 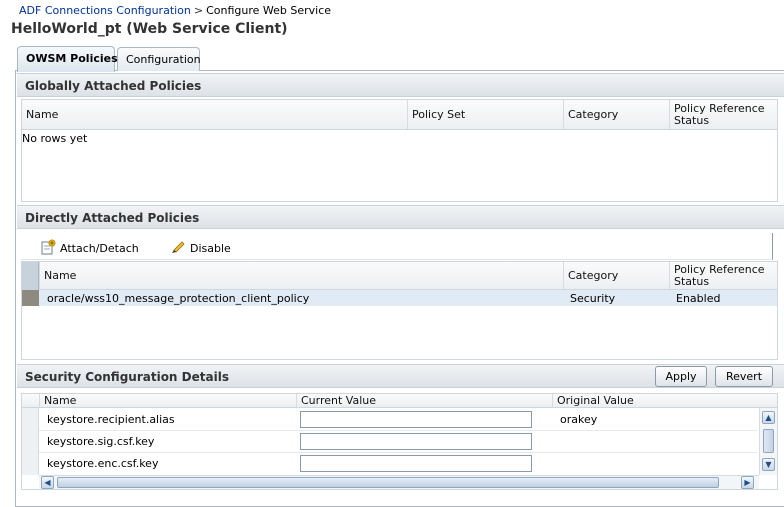 I want to click on chevron-right-icon: ▶, so click(x=747, y=482).